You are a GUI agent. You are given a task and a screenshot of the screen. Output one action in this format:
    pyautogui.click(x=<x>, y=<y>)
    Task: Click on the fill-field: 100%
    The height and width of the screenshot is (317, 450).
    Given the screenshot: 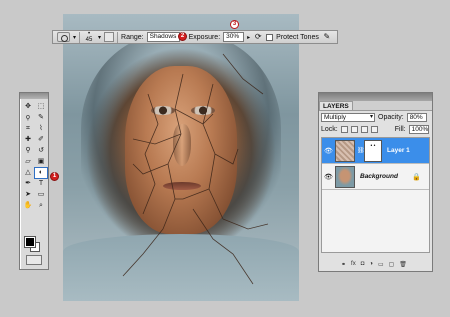 What is the action you would take?
    pyautogui.click(x=418, y=129)
    